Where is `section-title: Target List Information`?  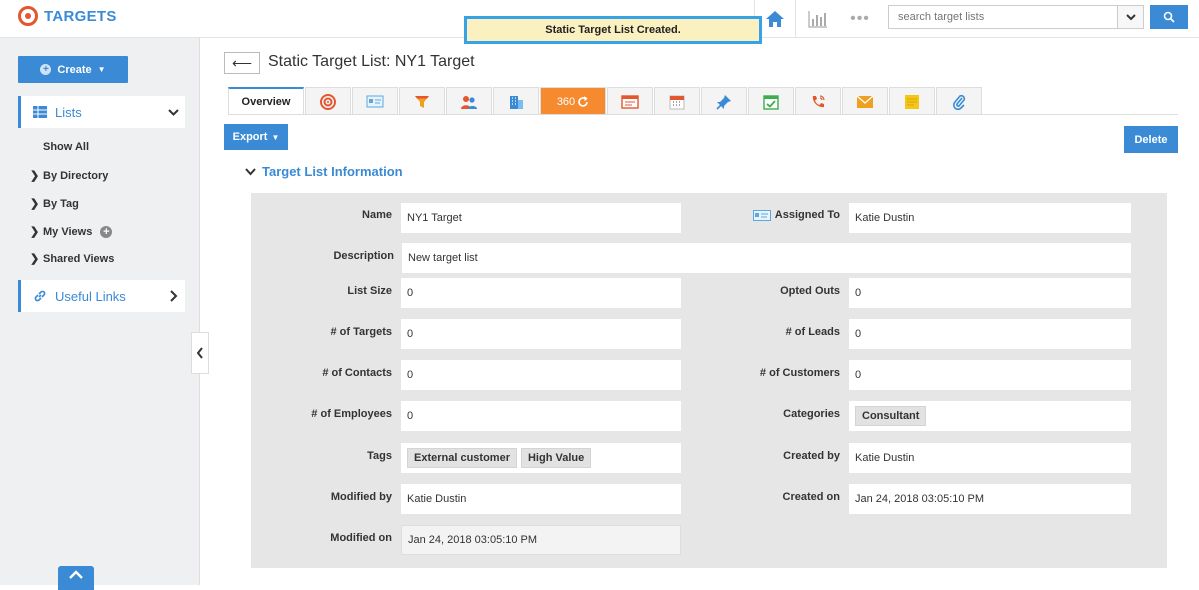
section-title: Target List Information is located at coordinates (332, 171).